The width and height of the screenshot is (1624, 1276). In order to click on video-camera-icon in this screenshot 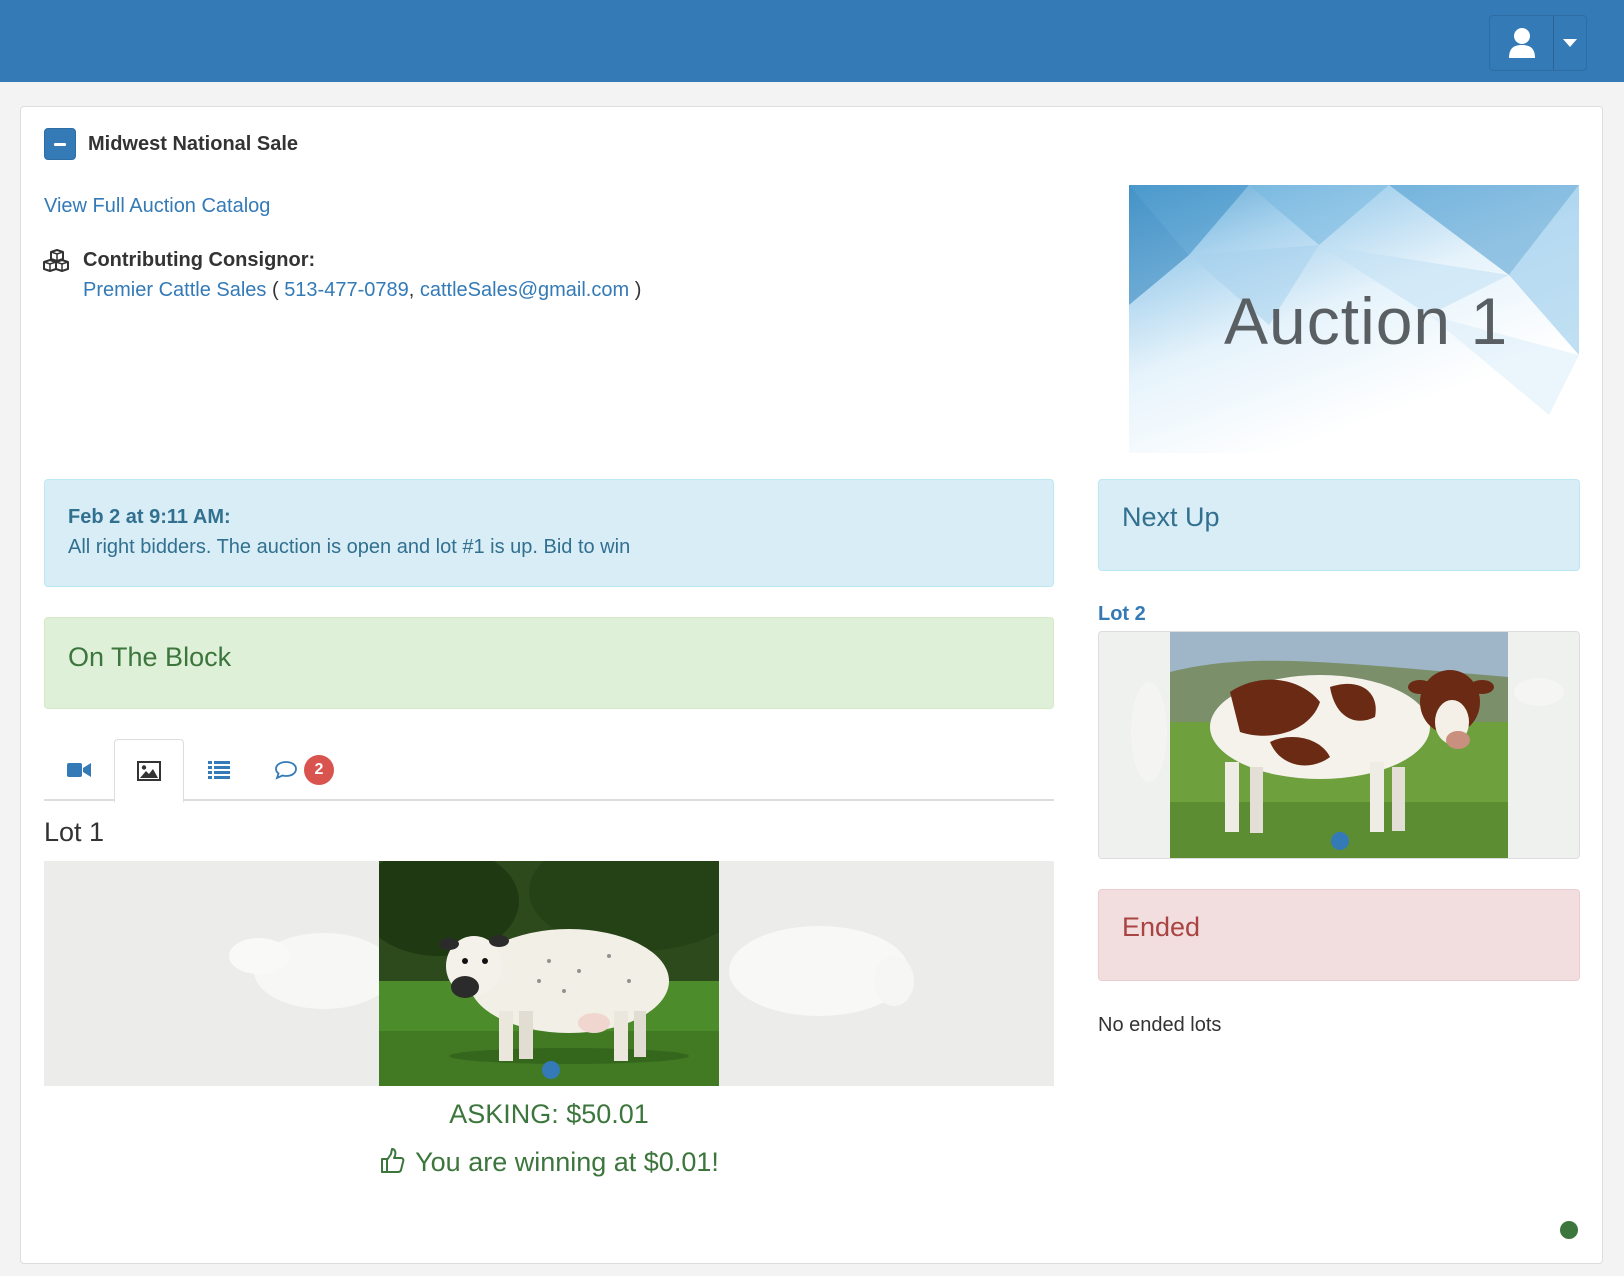, I will do `click(79, 770)`.